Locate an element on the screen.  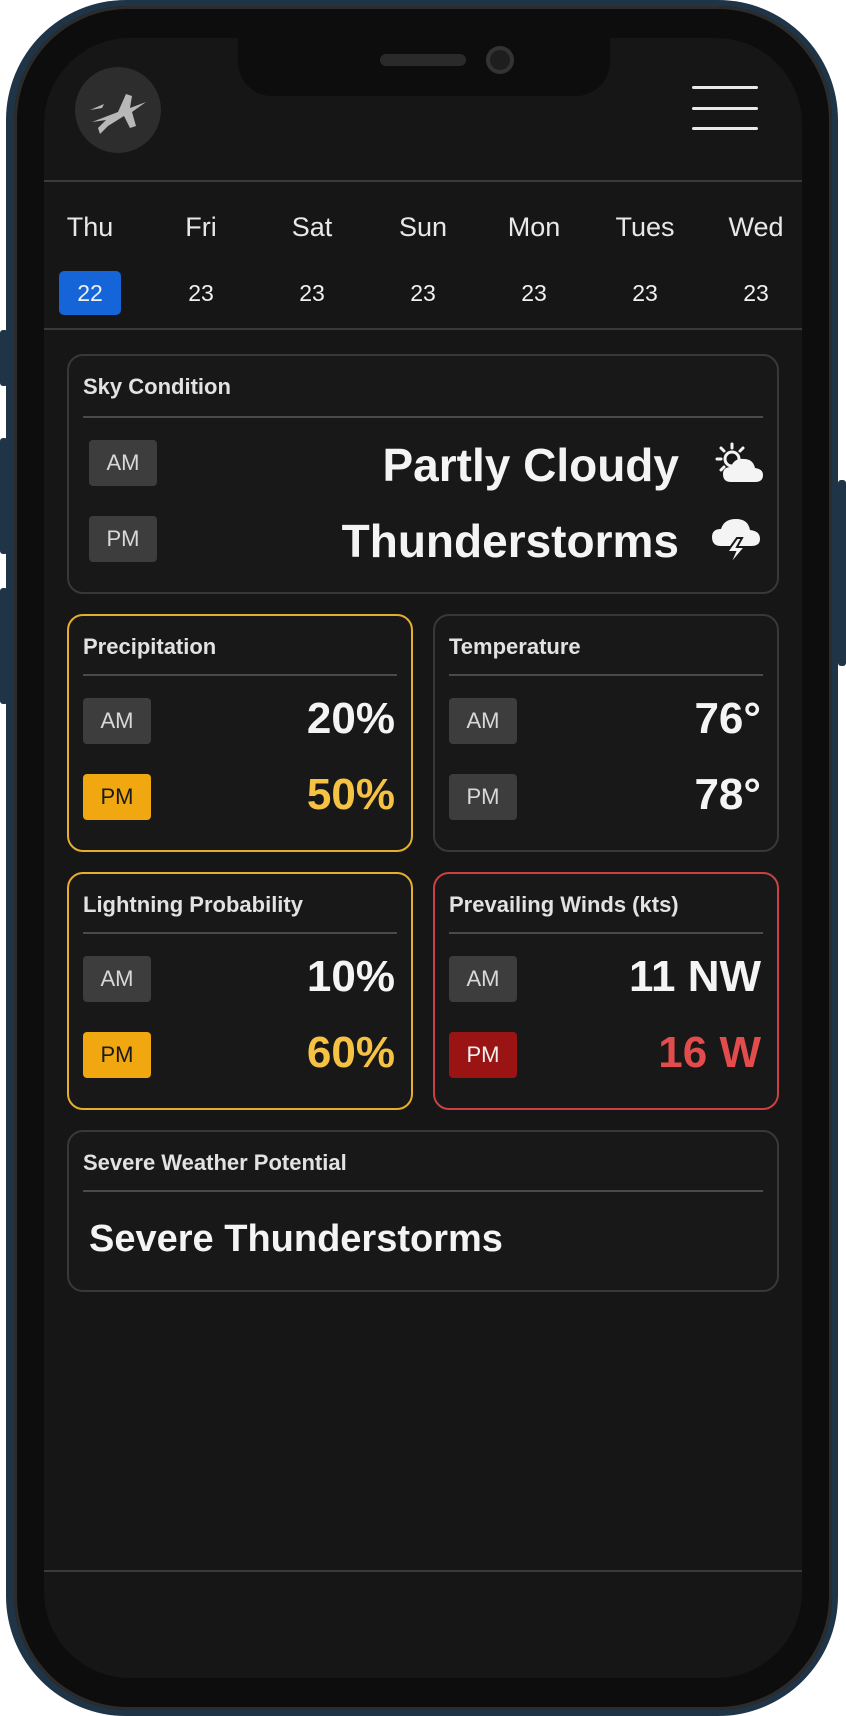
day-label-sun: Sun is located at coordinates (423, 227).